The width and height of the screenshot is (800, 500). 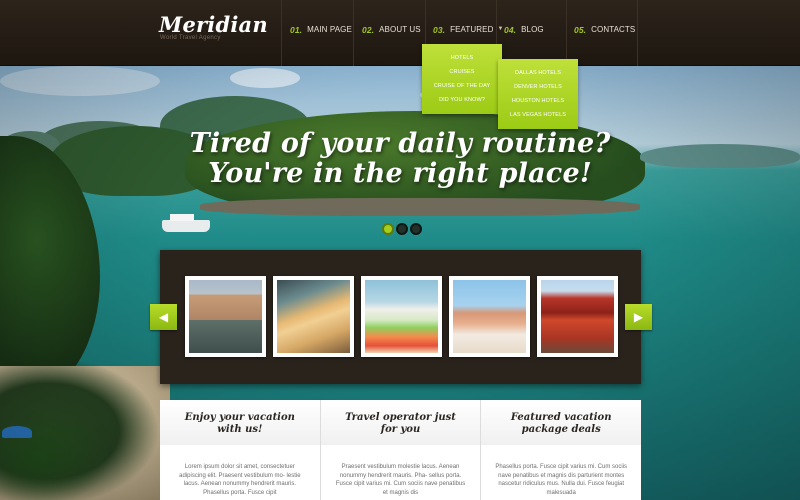 I want to click on feature-title: Enjoy your vacation with us!, so click(x=240, y=423).